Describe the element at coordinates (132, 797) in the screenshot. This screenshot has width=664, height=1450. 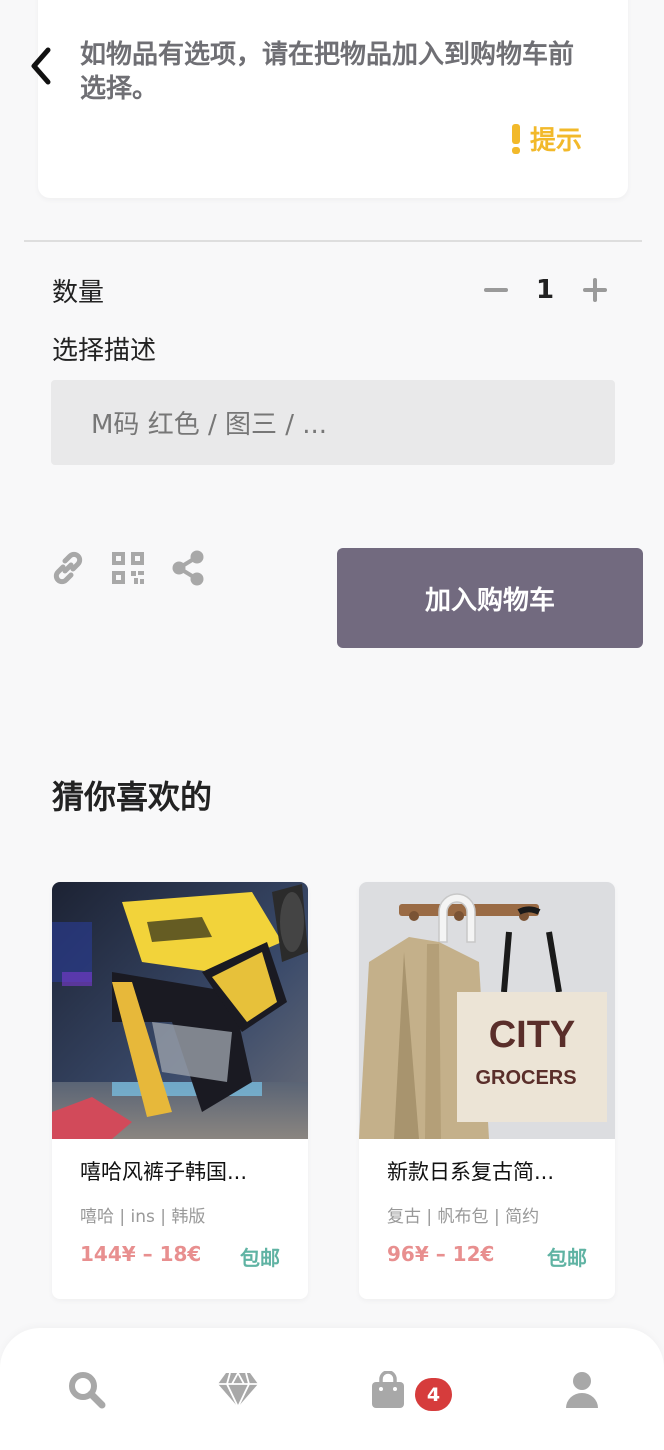
I see `recommendations-title: 猜你喜欢的` at that location.